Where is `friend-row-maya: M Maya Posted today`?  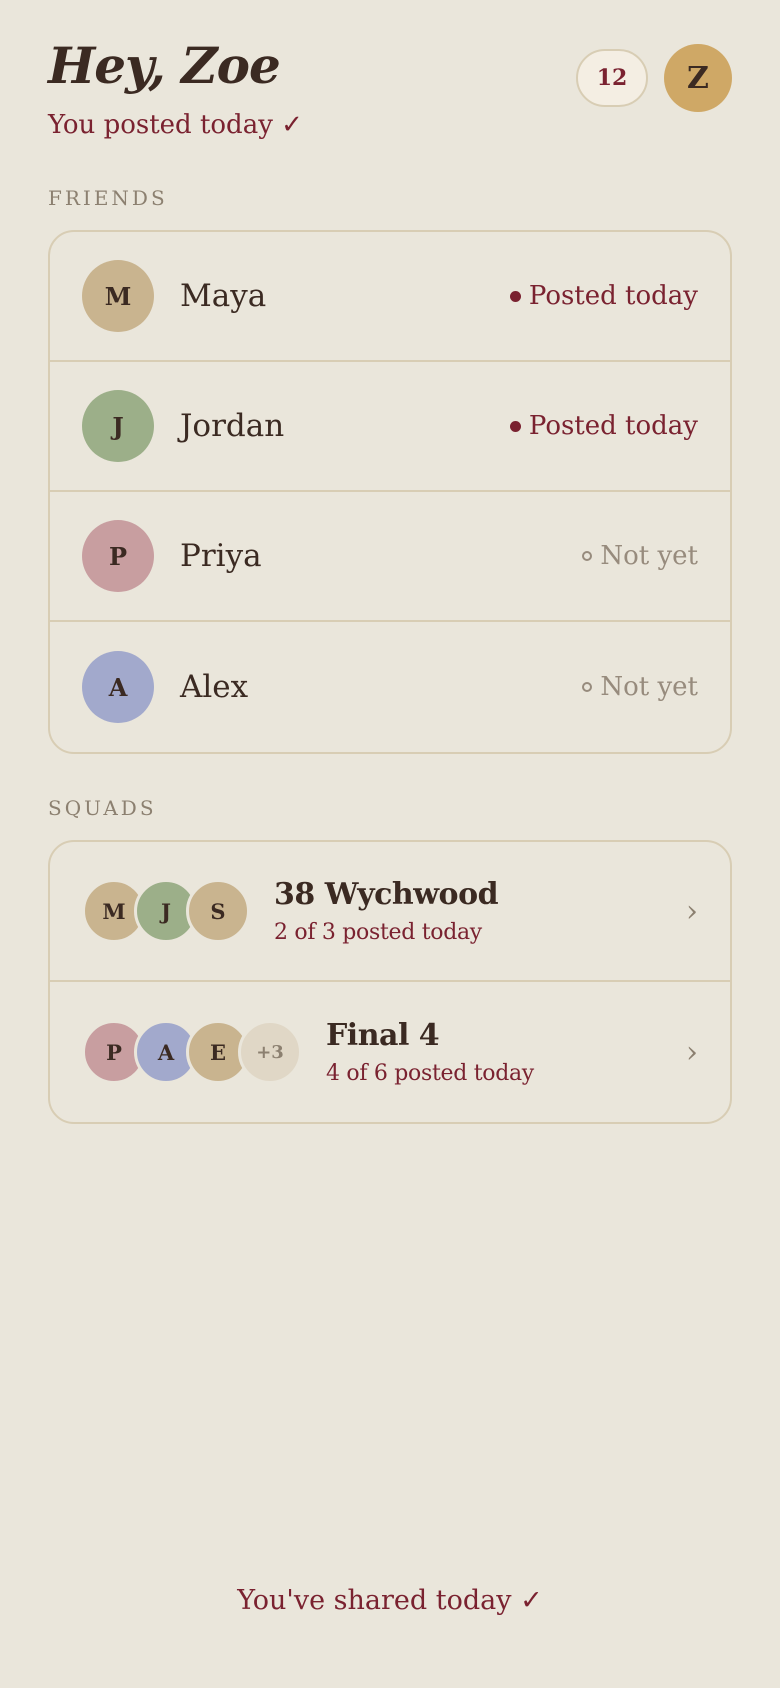 friend-row-maya: M Maya Posted today is located at coordinates (390, 297).